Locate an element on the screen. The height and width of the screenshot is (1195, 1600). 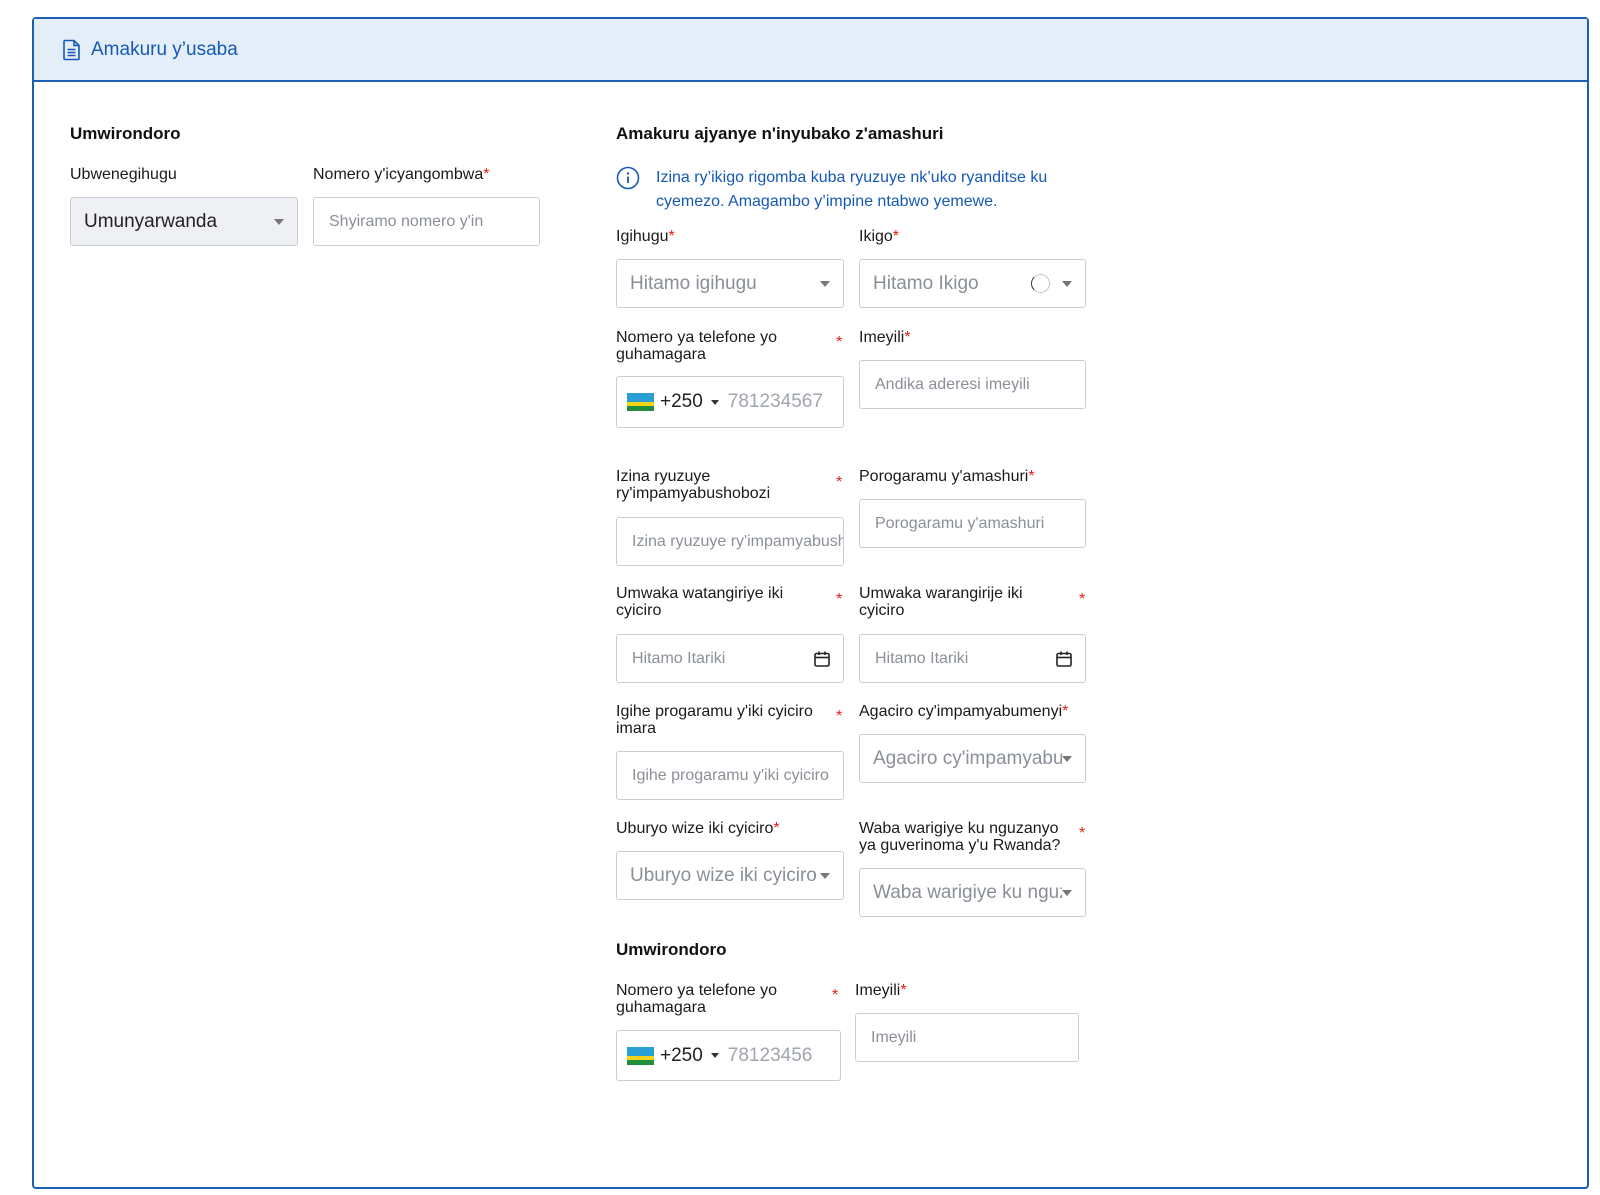
contact-email-placeholder: Imeyili is located at coordinates (894, 1037).